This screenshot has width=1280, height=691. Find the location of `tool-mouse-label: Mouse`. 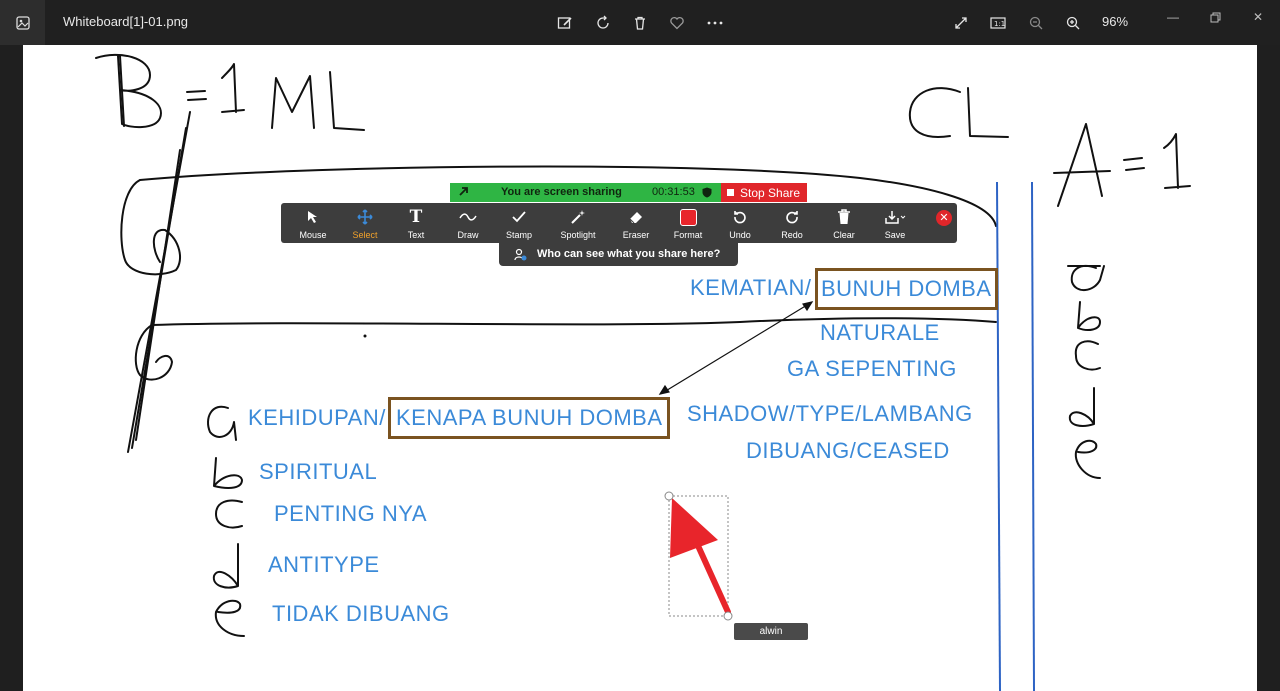

tool-mouse-label: Mouse is located at coordinates (313, 235).